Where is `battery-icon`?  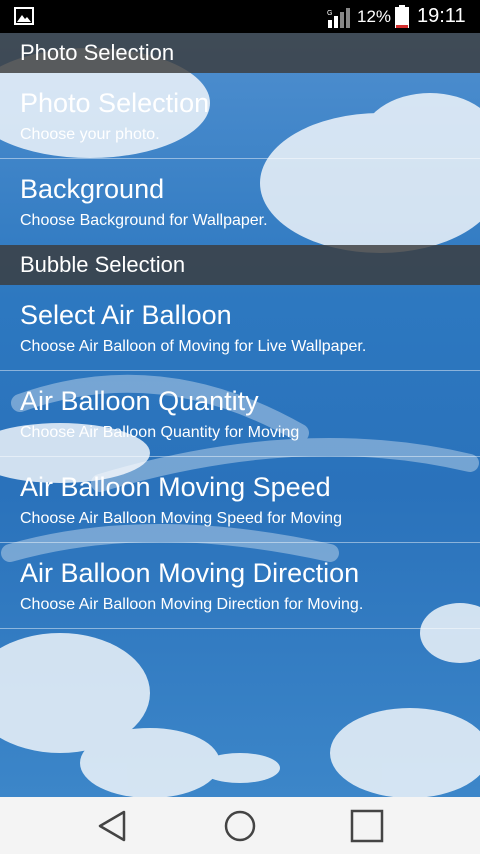 battery-icon is located at coordinates (402, 16).